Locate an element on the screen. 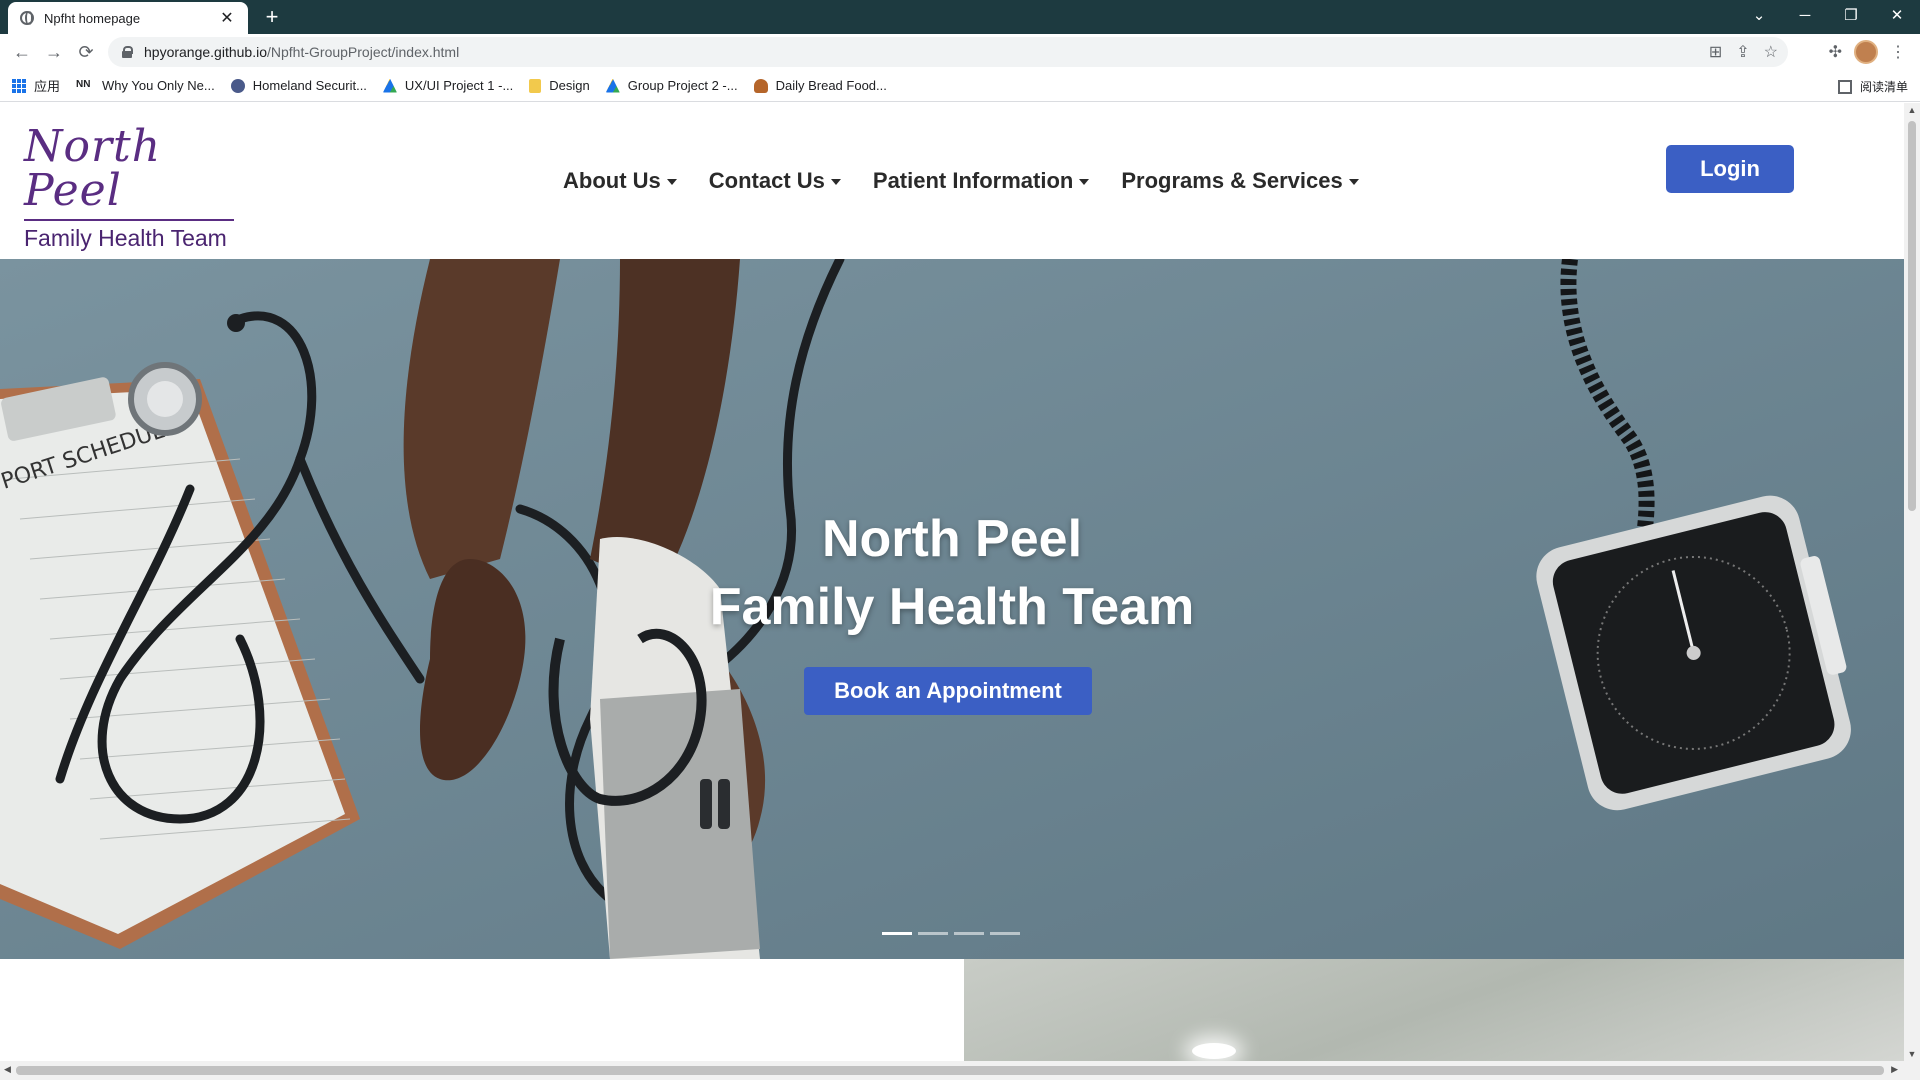 The width and height of the screenshot is (1920, 1080). vertical-scroll-thumb is located at coordinates (1912, 316).